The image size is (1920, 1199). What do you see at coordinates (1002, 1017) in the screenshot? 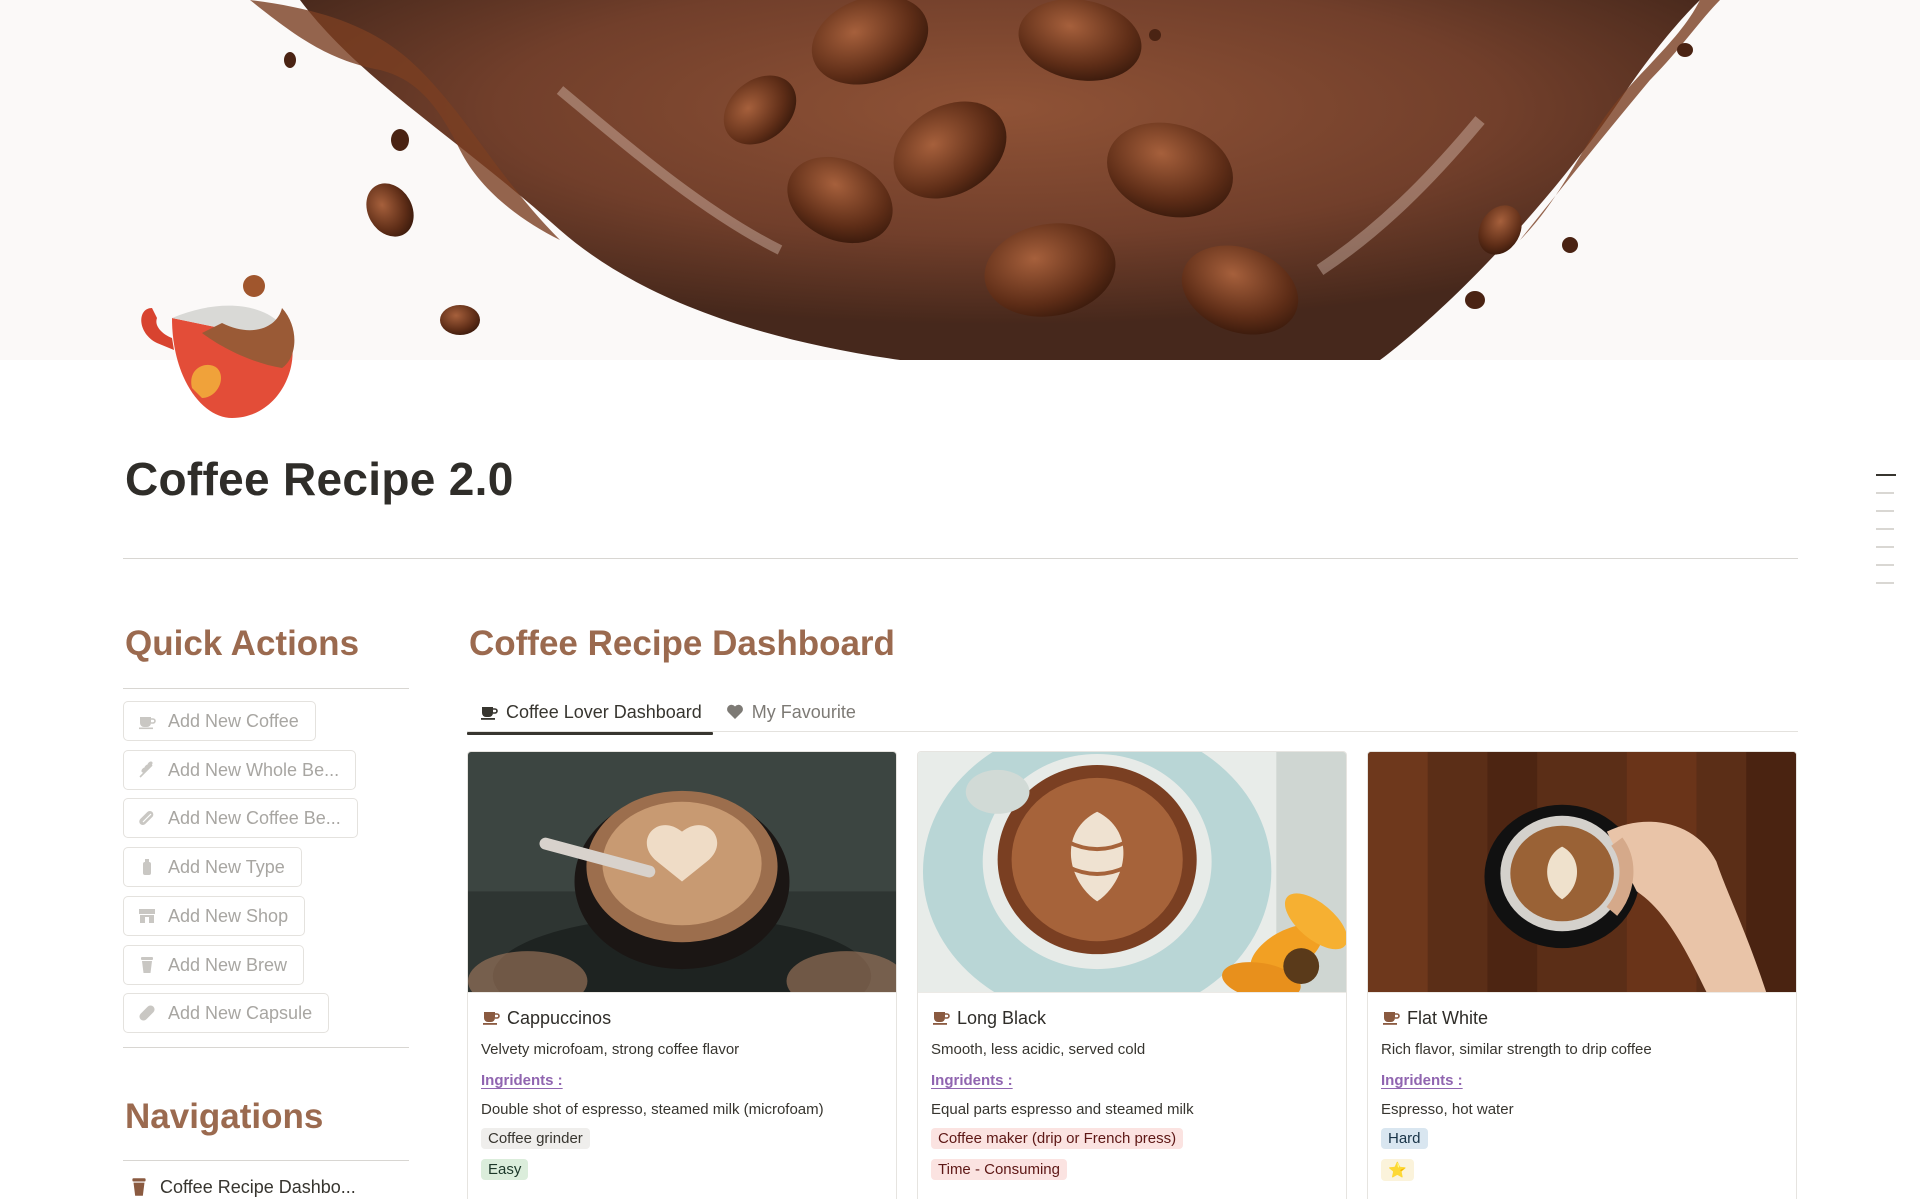
I see `card-title-text: Long Black` at bounding box center [1002, 1017].